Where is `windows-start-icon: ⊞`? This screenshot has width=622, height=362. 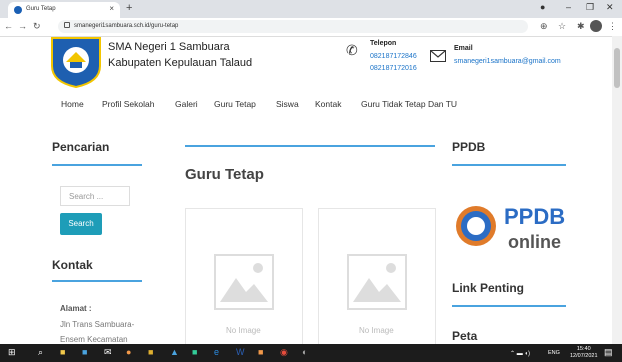 windows-start-icon: ⊞ is located at coordinates (12, 352).